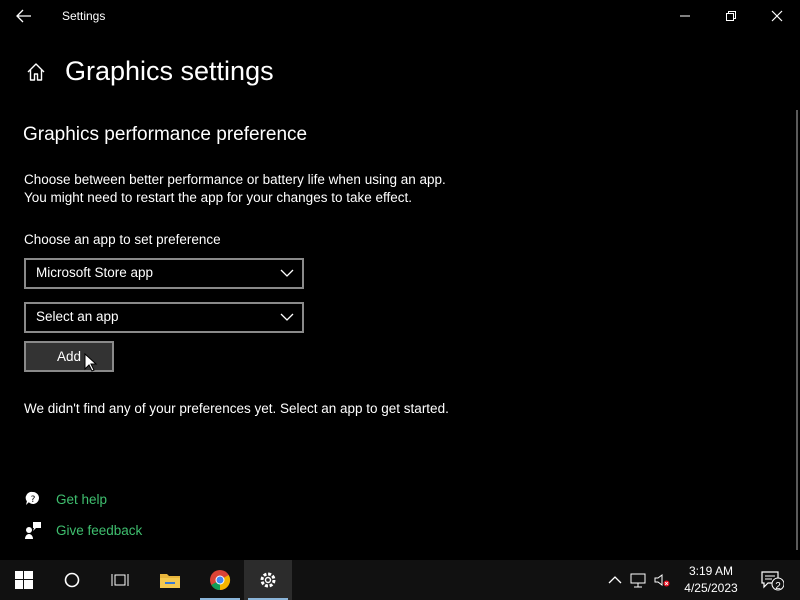 Image resolution: width=800 pixels, height=600 pixels. What do you see at coordinates (662, 580) in the screenshot?
I see `volume-muted-icon` at bounding box center [662, 580].